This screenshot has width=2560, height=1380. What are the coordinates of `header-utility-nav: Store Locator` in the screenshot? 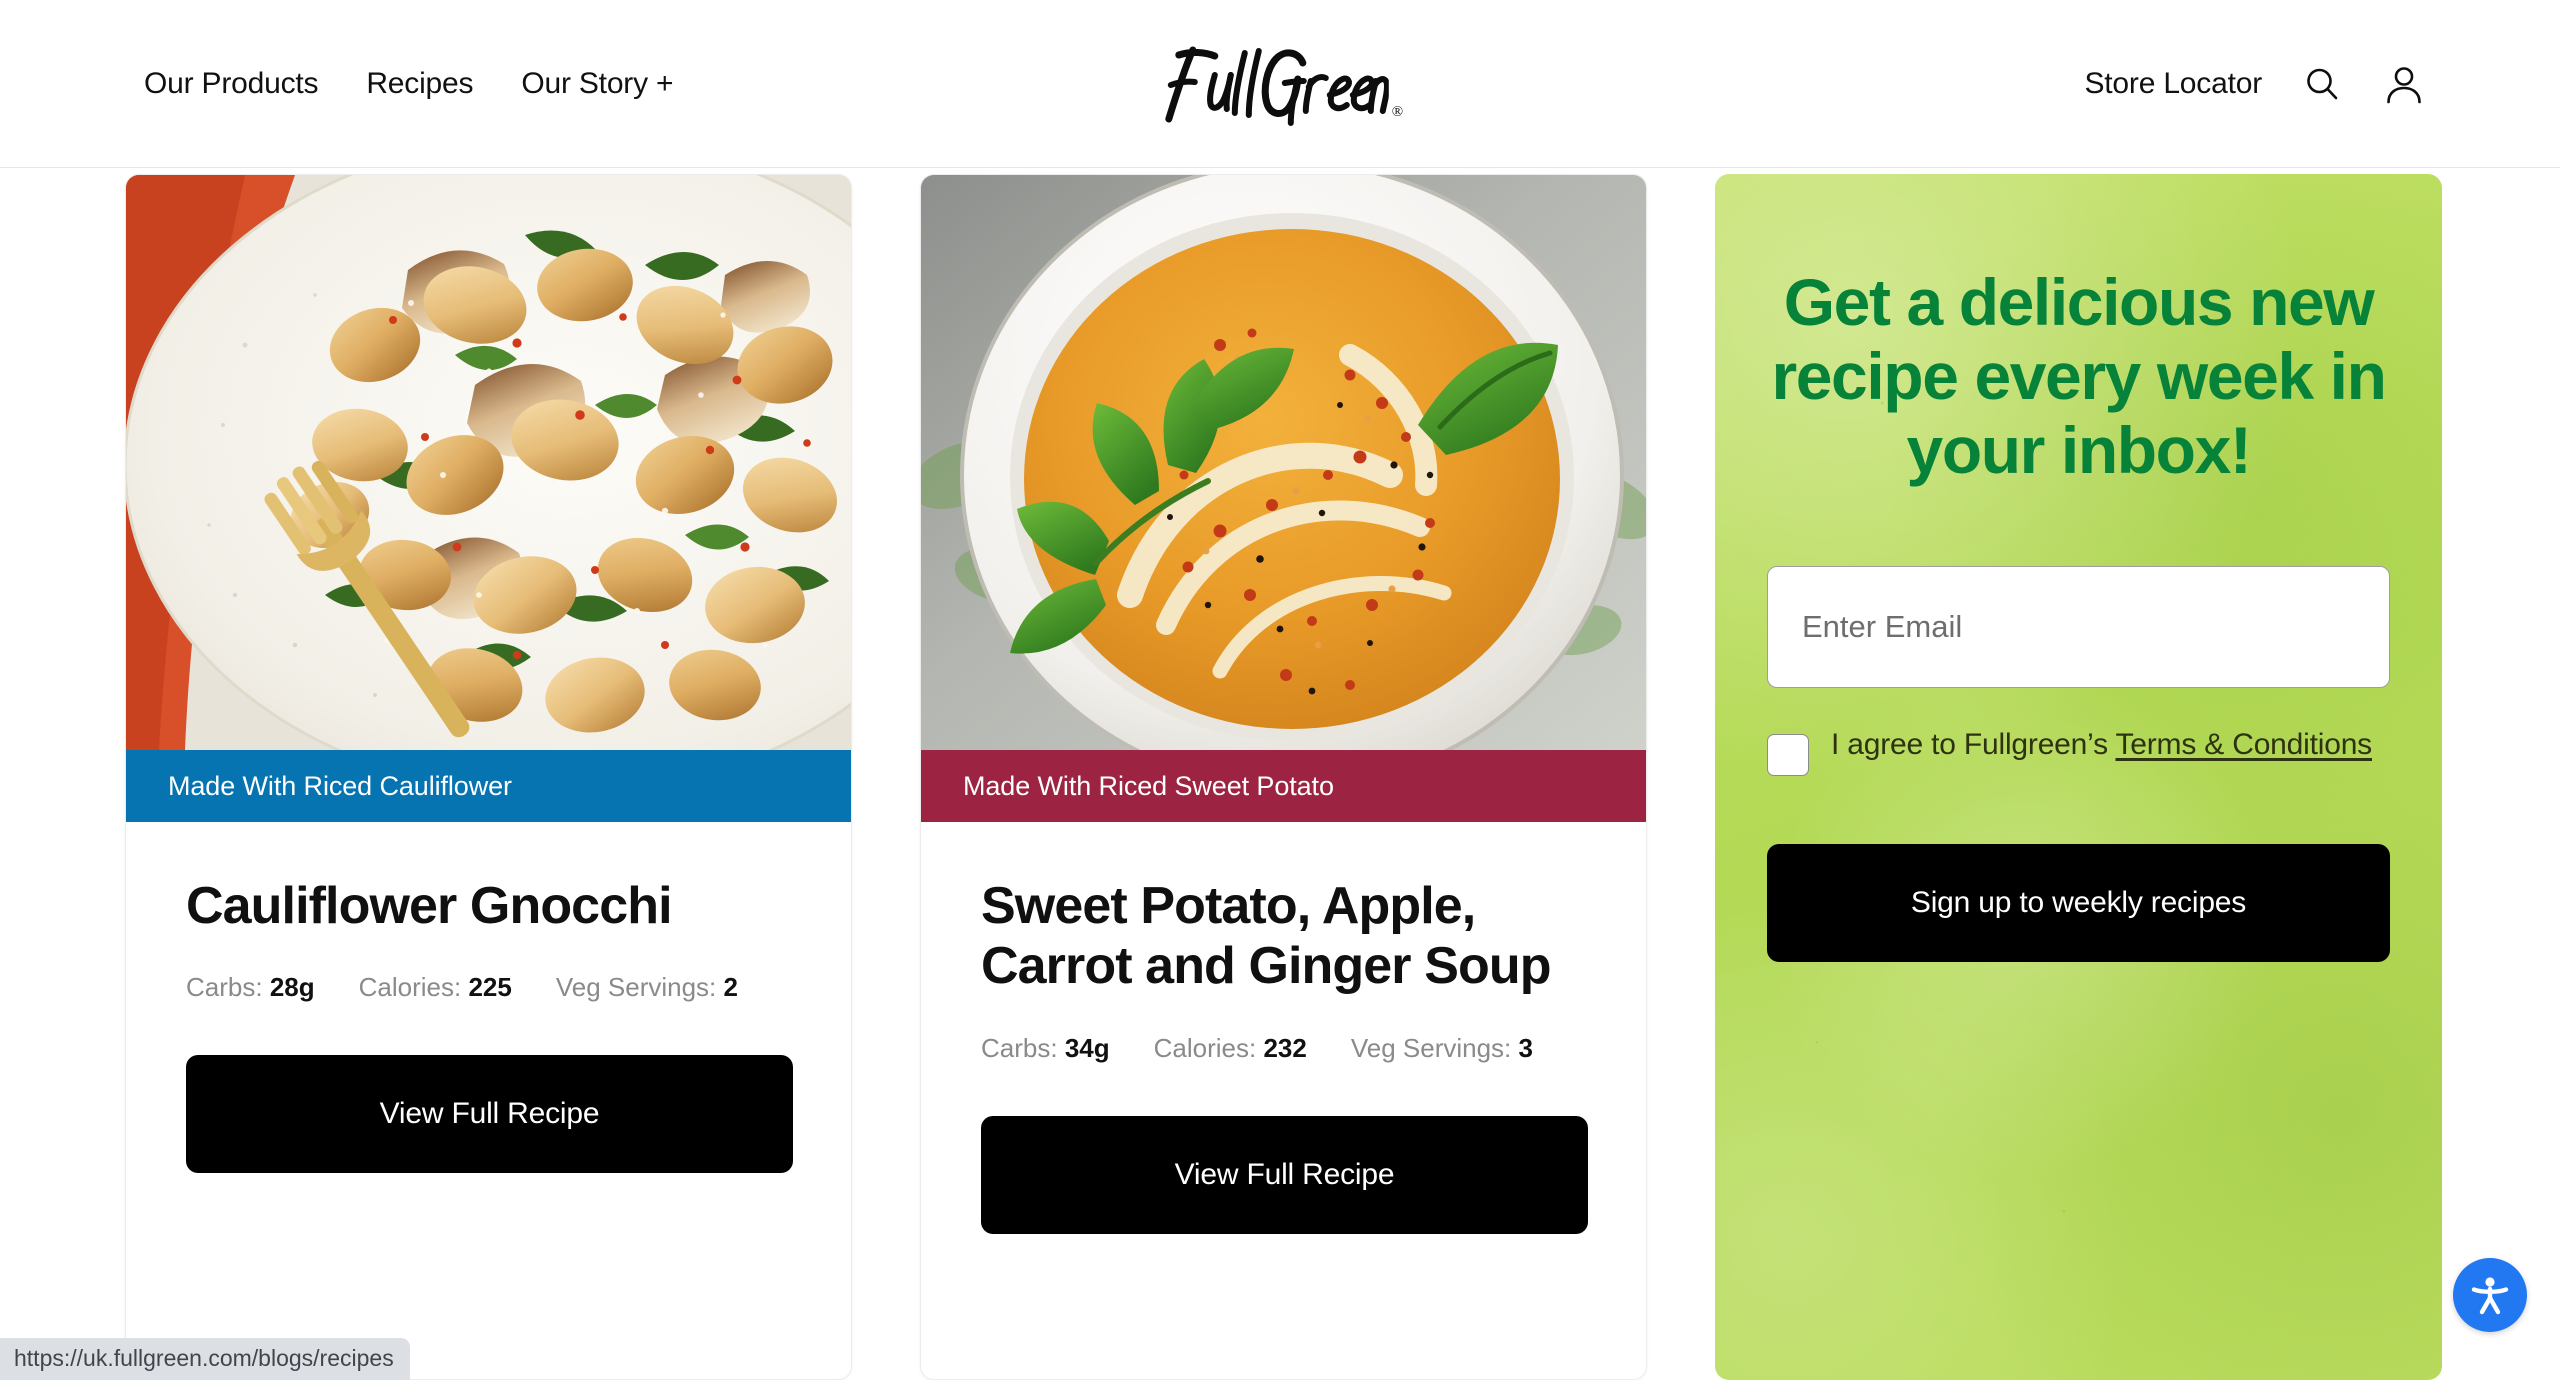 It's located at (2255, 84).